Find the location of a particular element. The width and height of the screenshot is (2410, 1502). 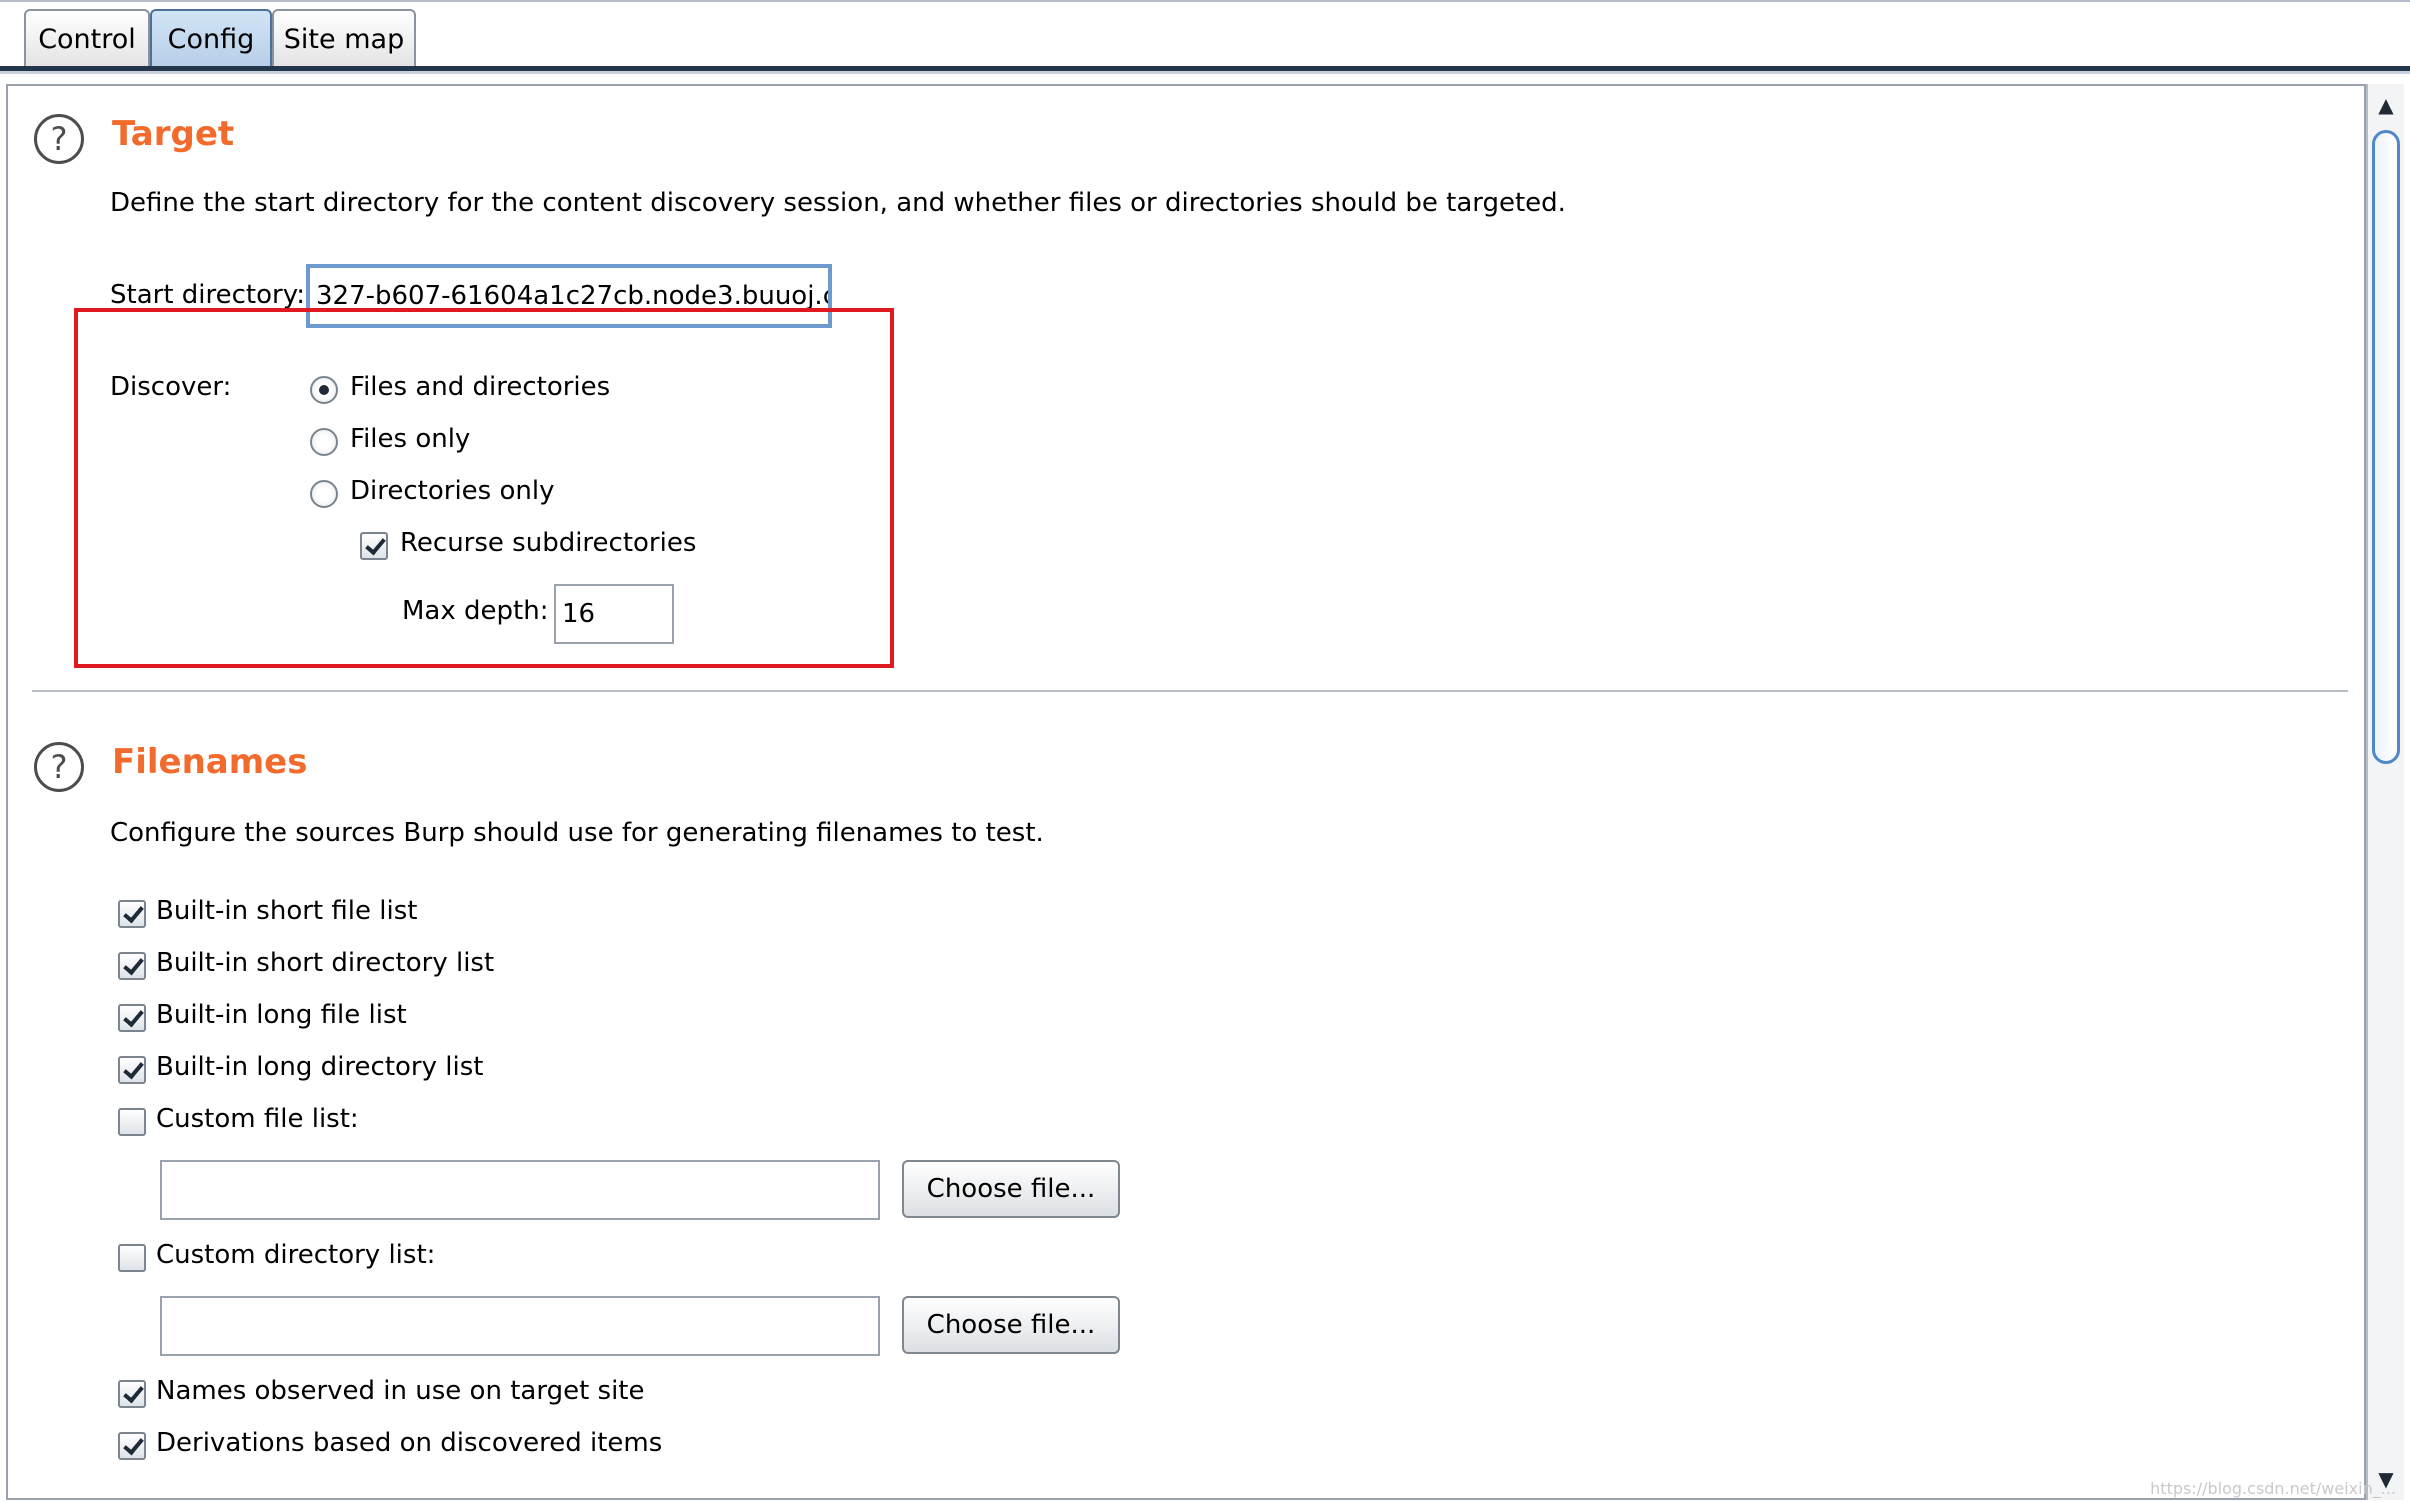

tab-site-map: Site map is located at coordinates (344, 37).